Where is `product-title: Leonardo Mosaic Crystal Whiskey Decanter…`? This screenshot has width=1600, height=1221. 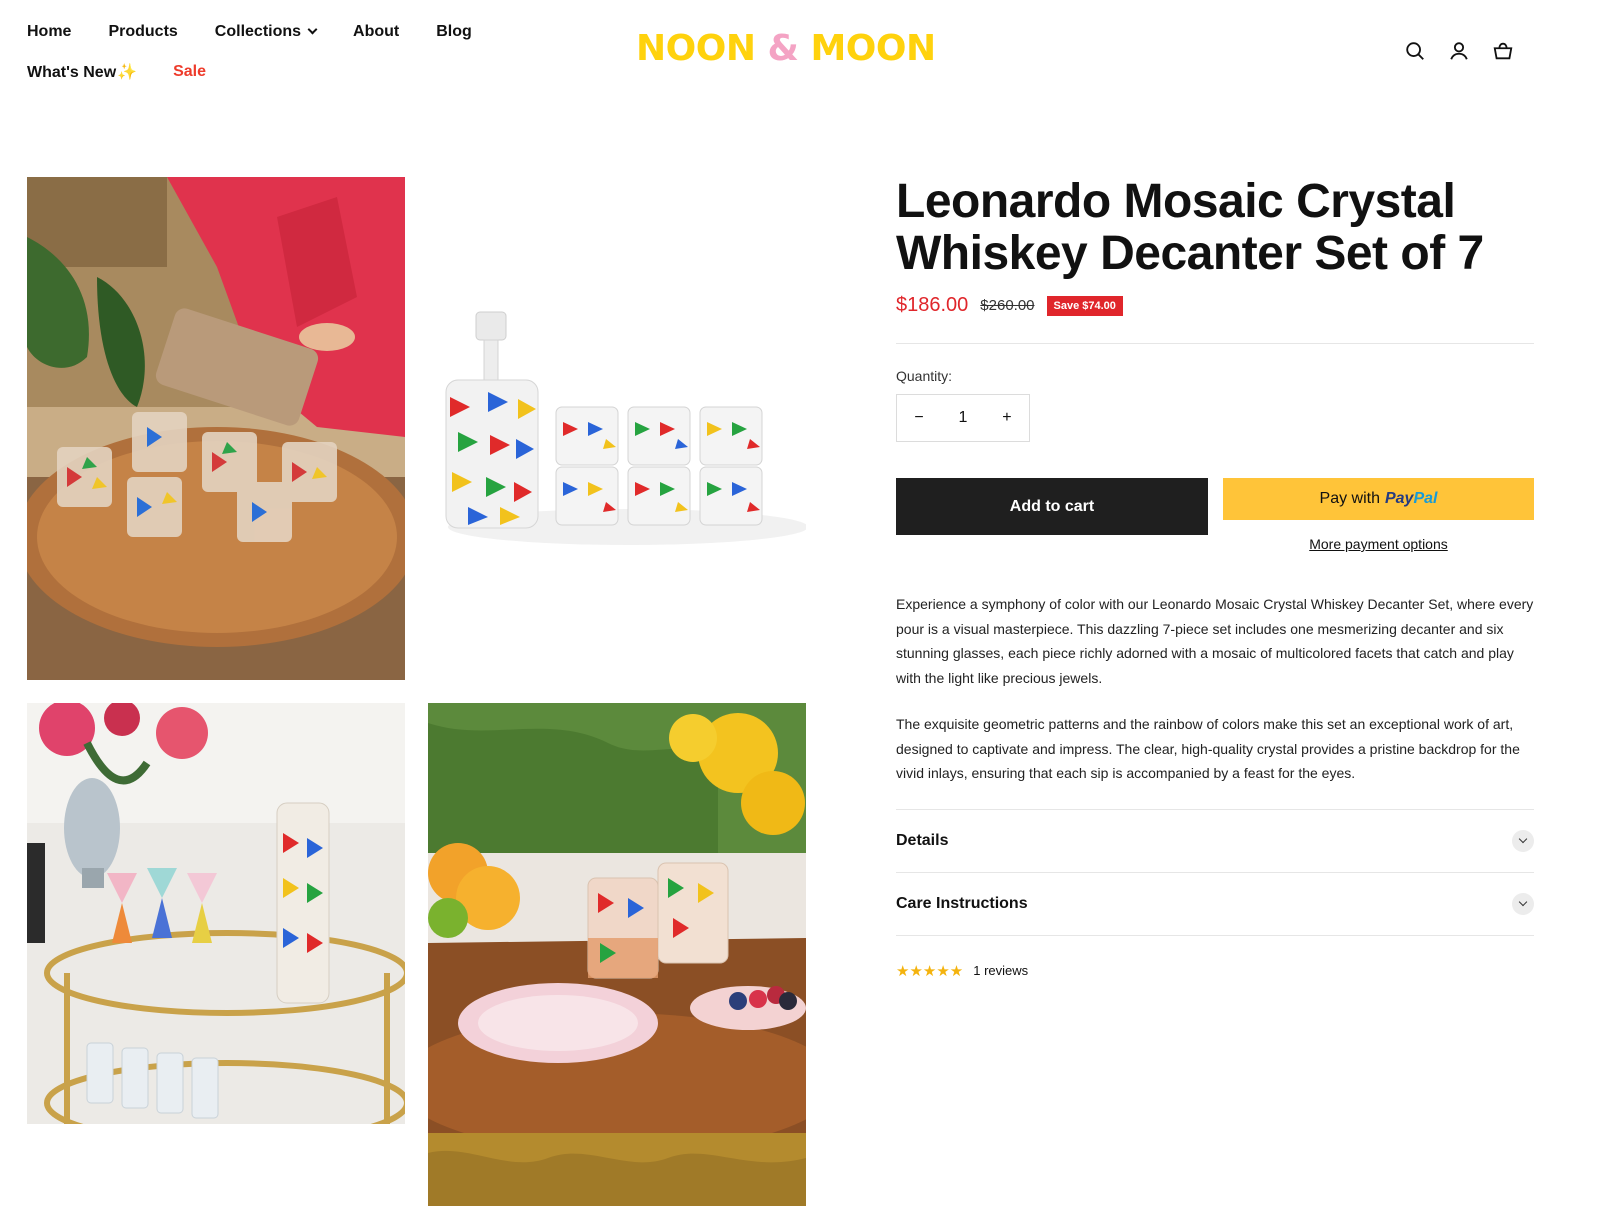
product-title: Leonardo Mosaic Crystal Whiskey Decanter… is located at coordinates (1190, 227).